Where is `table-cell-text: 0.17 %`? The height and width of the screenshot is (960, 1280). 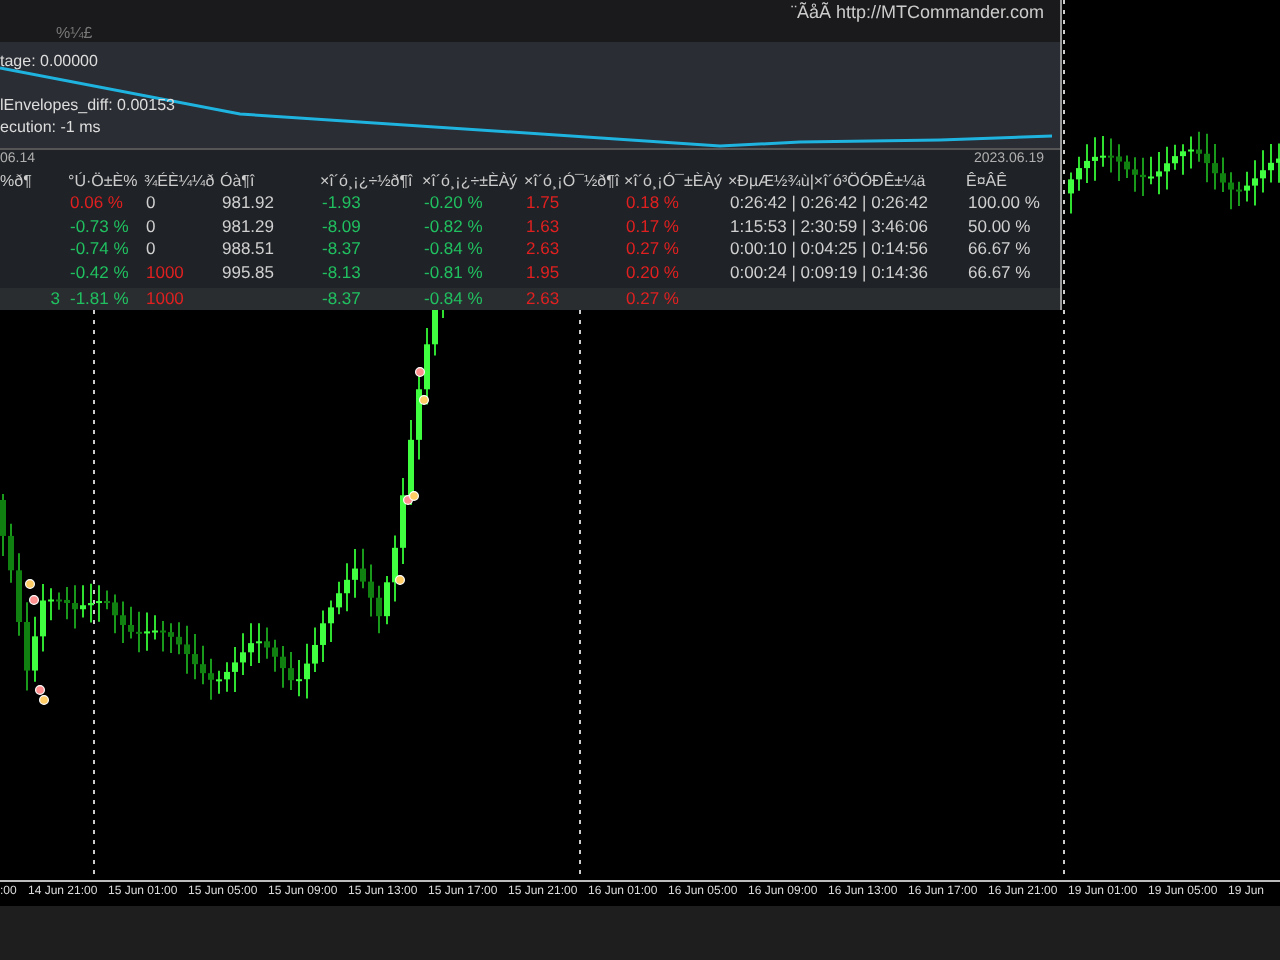
table-cell-text: 0.17 % is located at coordinates (652, 226).